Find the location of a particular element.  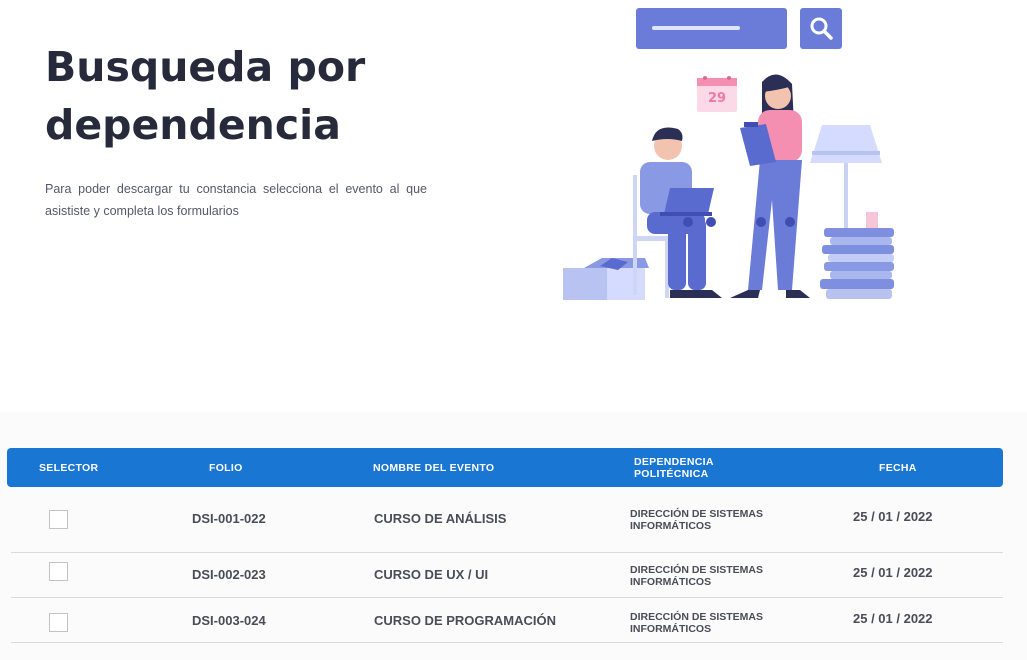

search-icon is located at coordinates (821, 28).